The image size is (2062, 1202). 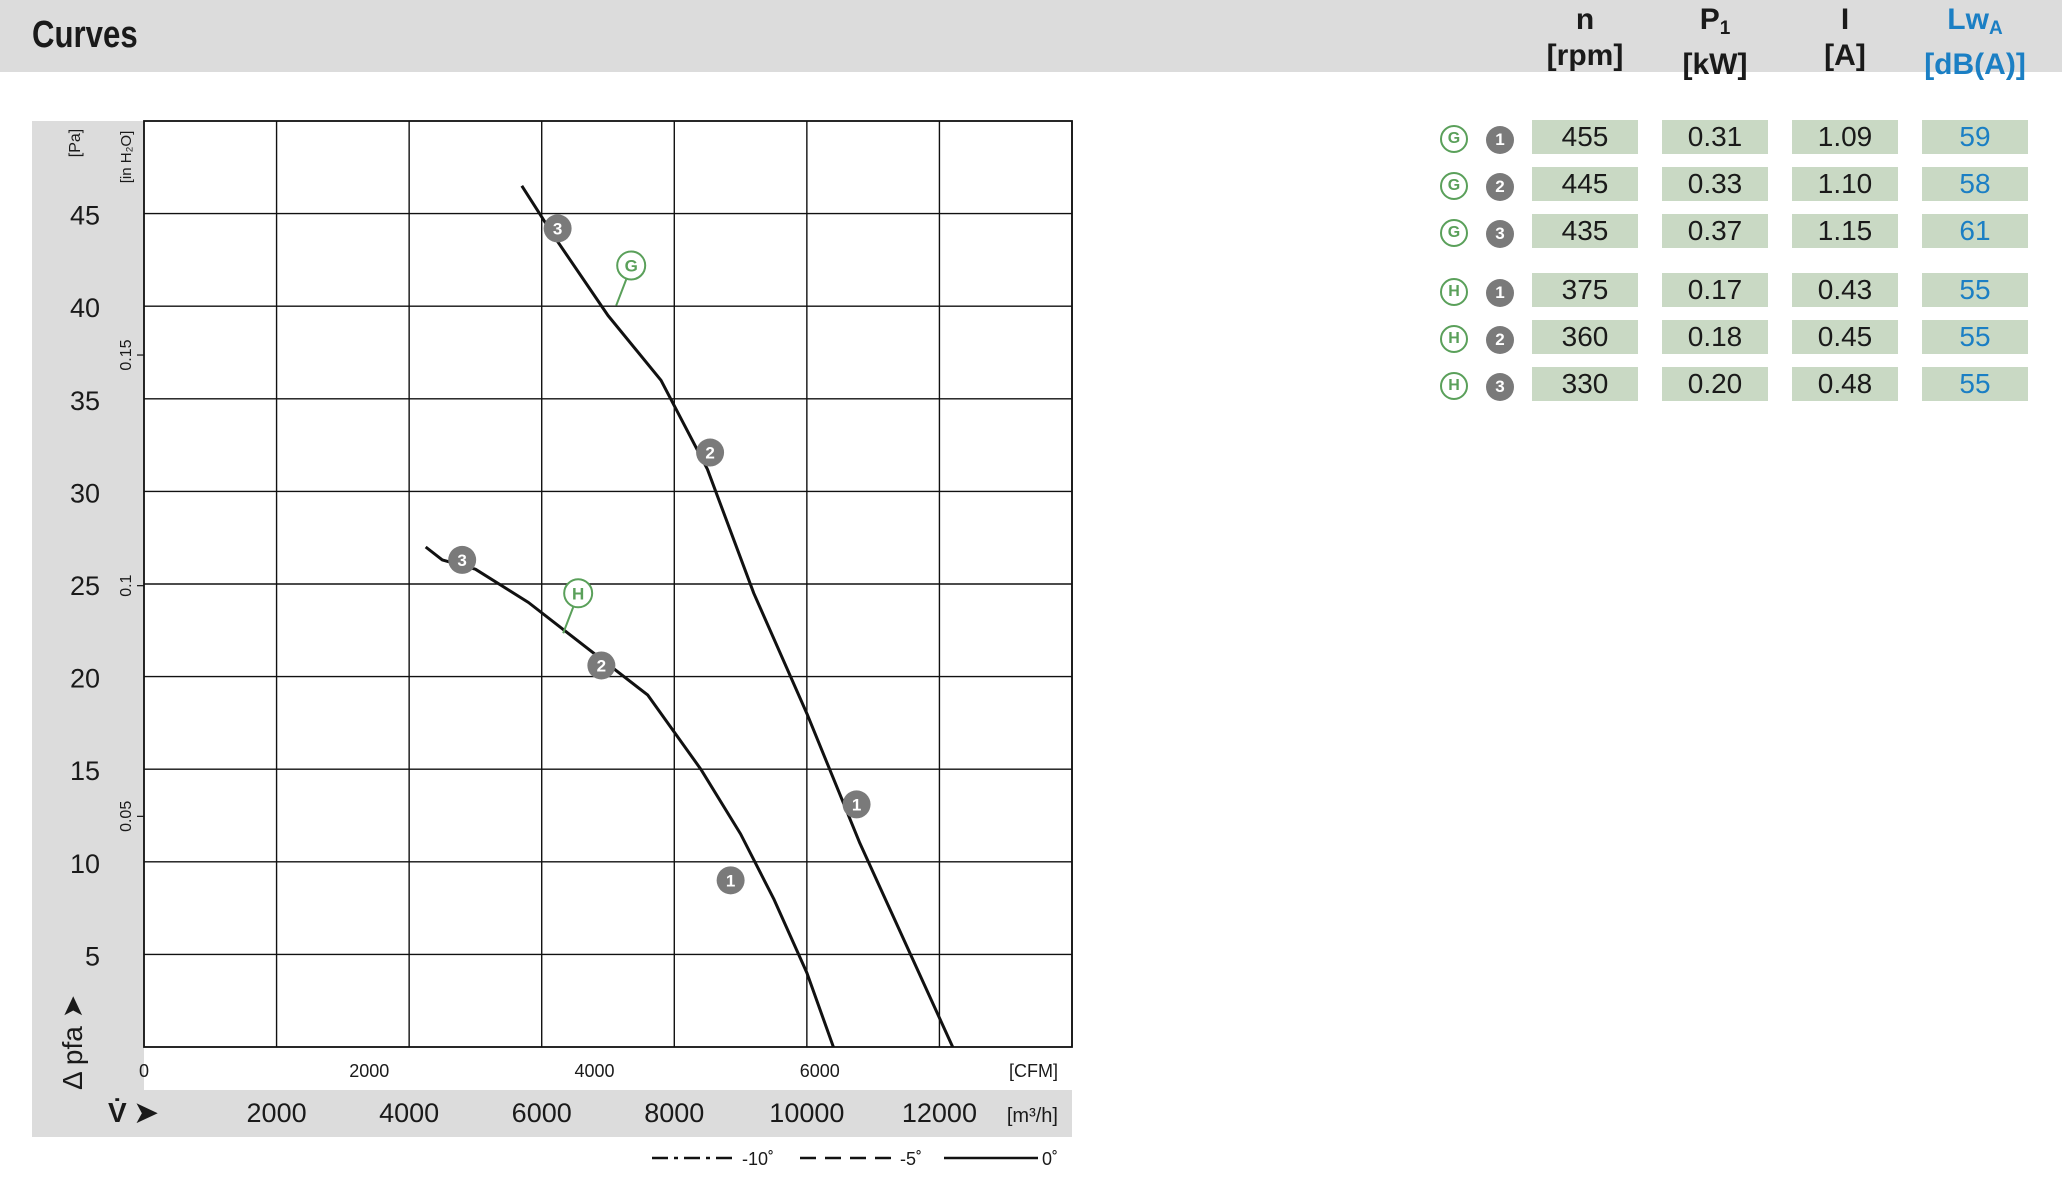 What do you see at coordinates (369, 1071) in the screenshot?
I see `x-tick-label-secondary: 2000` at bounding box center [369, 1071].